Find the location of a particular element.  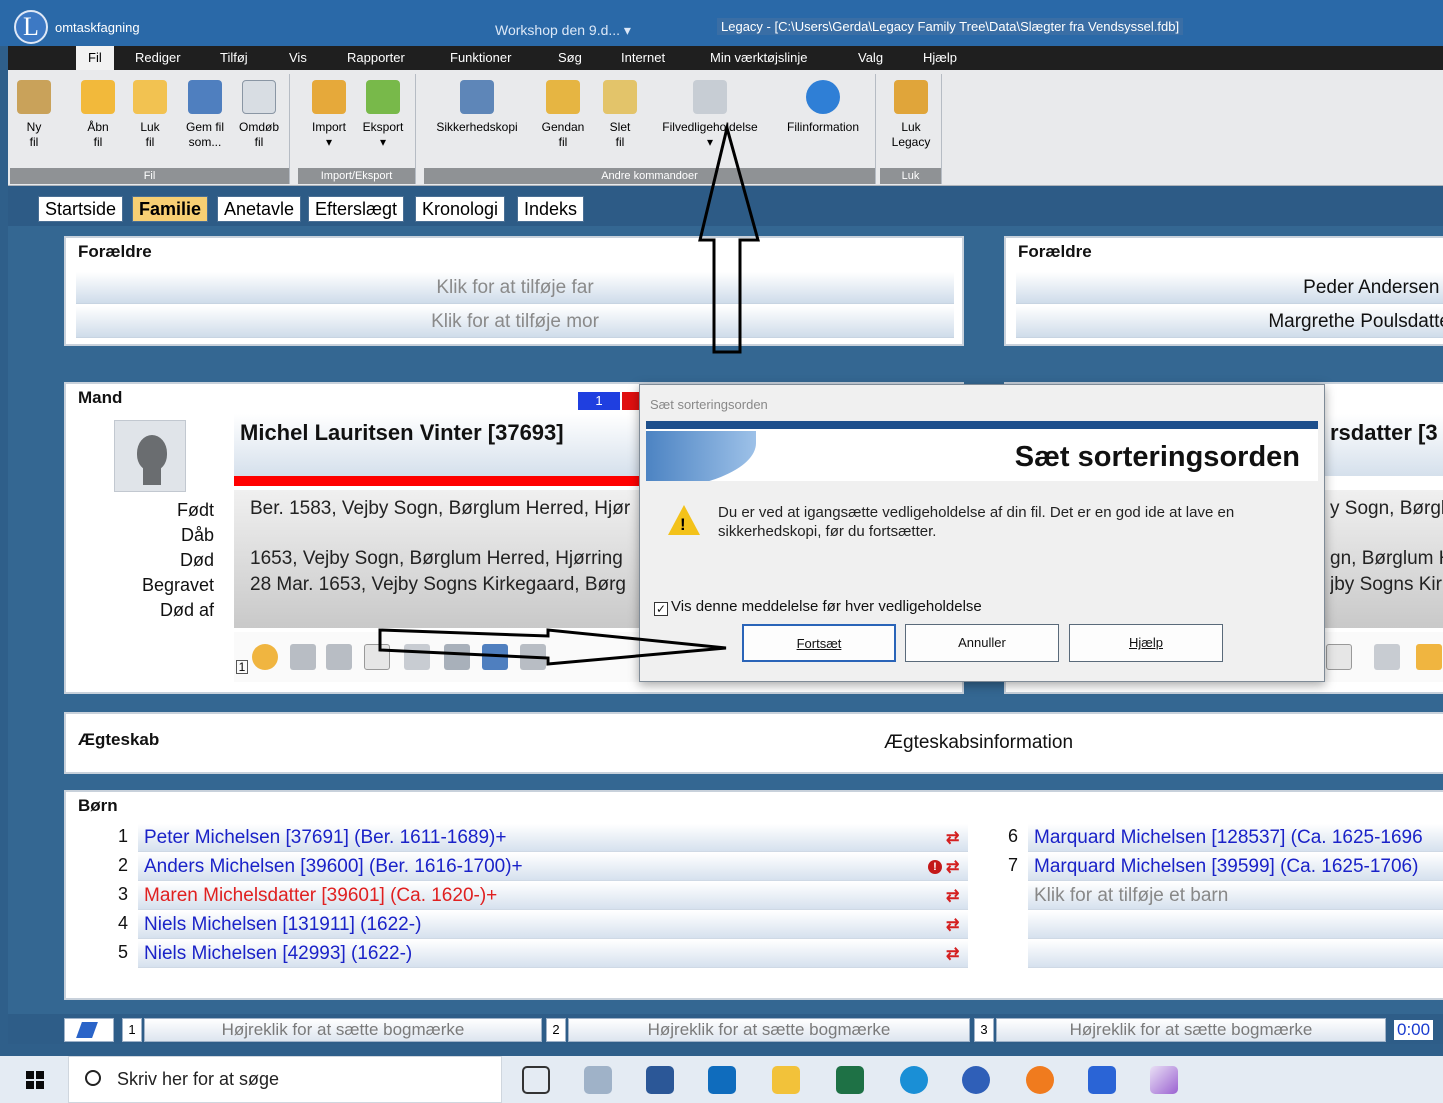

right-arrow-annotation is located at coordinates (552, 647).